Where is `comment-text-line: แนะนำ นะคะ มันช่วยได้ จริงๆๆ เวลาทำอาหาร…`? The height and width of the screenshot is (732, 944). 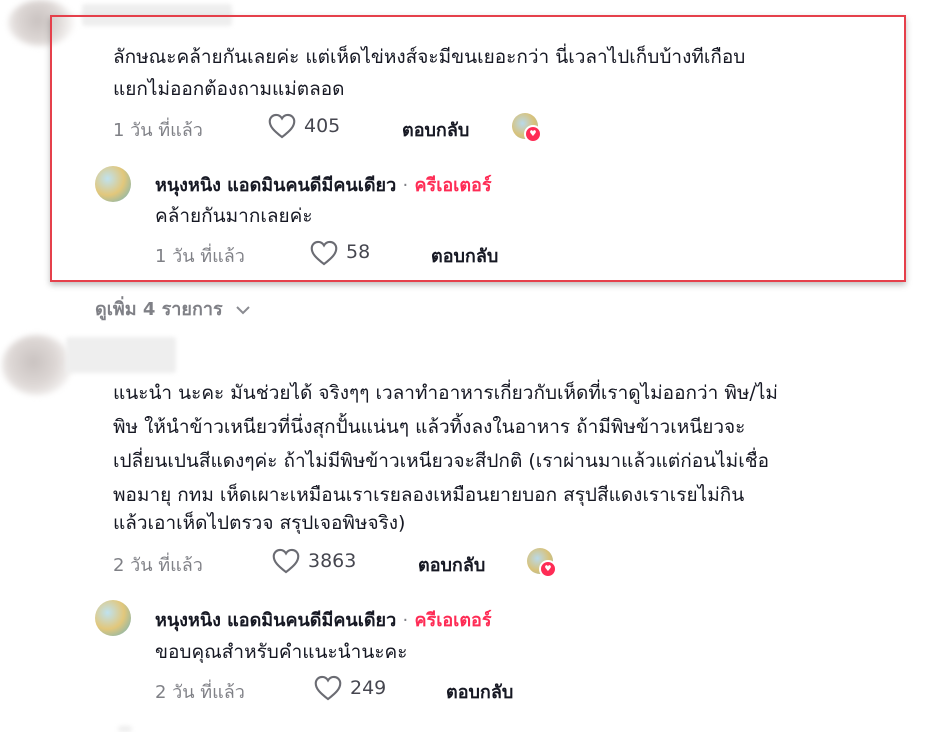
comment-text-line: แนะนำ นะคะ มันช่วยได้ จริงๆๆ เวลาทำอาหาร… is located at coordinates (445, 393).